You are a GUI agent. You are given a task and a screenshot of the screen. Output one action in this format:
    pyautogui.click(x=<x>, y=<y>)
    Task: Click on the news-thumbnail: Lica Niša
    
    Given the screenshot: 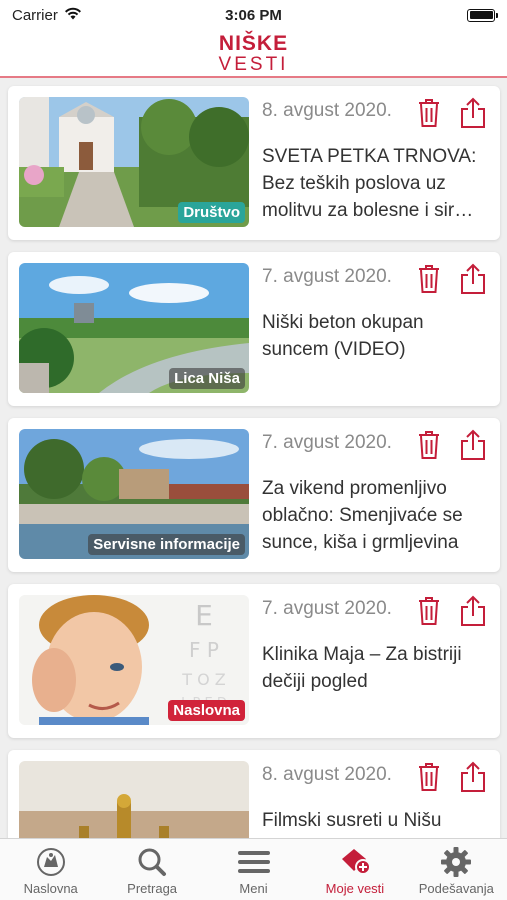 What is the action you would take?
    pyautogui.click(x=134, y=328)
    